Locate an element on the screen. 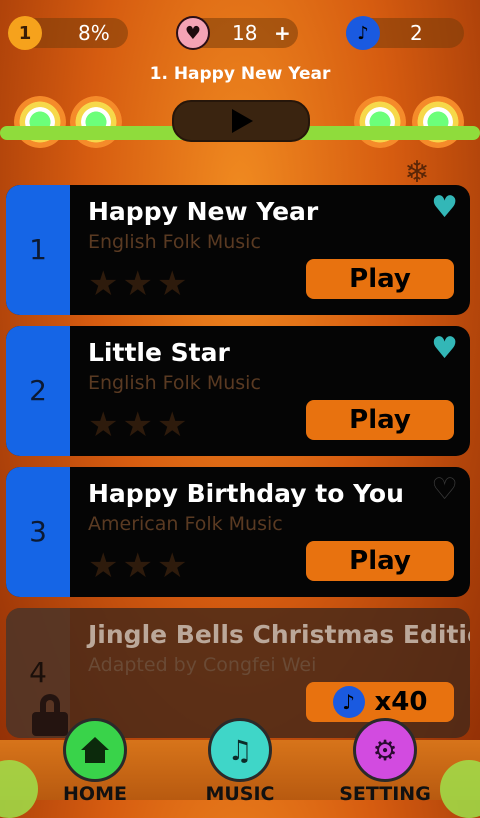 Image resolution: width=480 pixels, height=818 pixels. top-bar: 8% 1 18 + ♥ 2 ♪ is located at coordinates (240, 32).